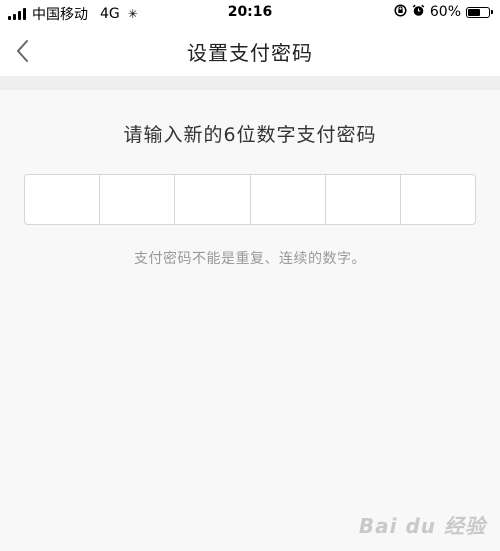  I want to click on navigation-bar: 设置支付密码, so click(250, 51).